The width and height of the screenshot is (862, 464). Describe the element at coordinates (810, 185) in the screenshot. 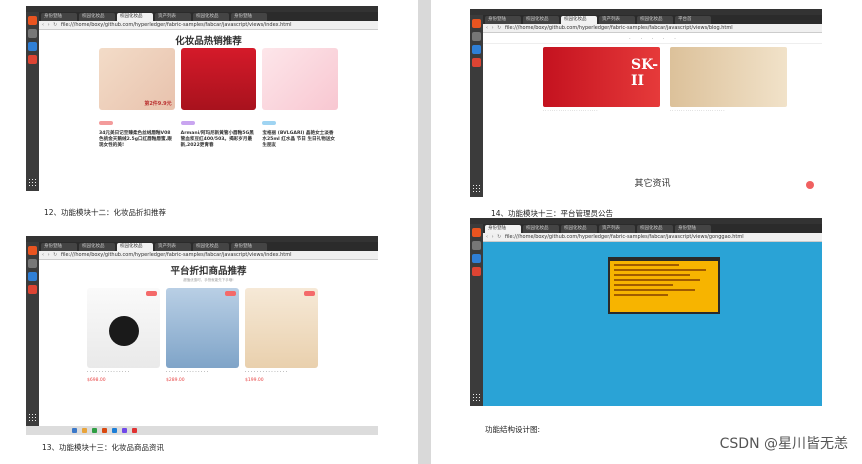

I see `scroll-top-button` at that location.